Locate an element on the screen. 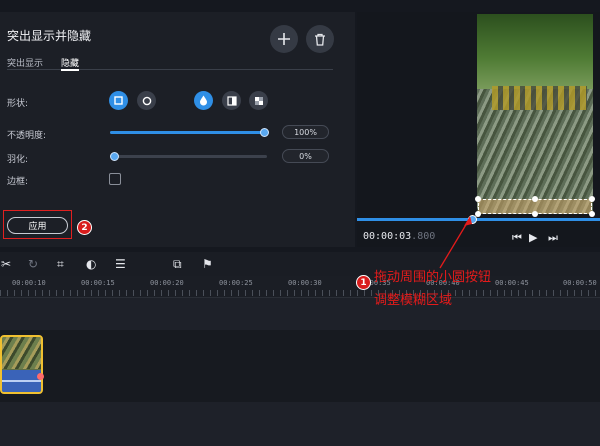 This screenshot has width=600, height=446. waveform-line is located at coordinates (21, 381).